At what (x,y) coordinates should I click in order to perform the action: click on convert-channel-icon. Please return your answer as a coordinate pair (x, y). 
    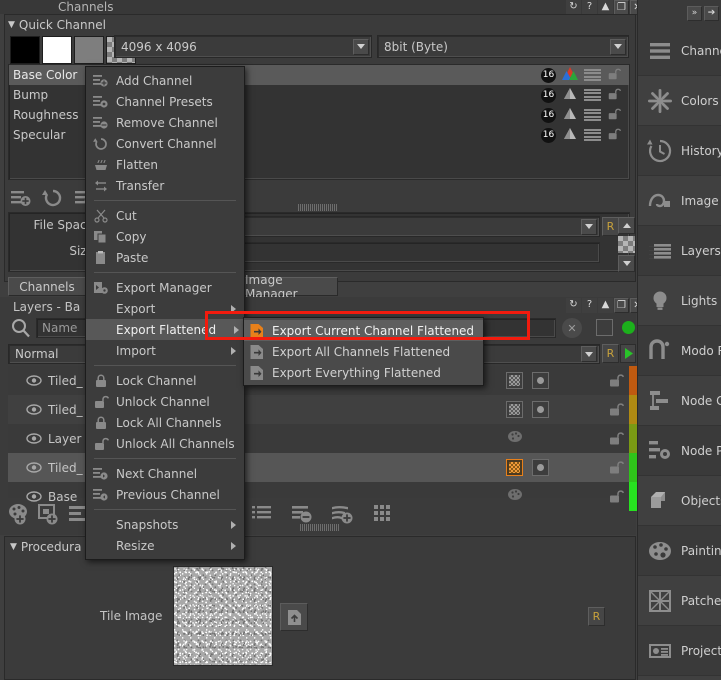
    Looking at the image, I should click on (53, 198).